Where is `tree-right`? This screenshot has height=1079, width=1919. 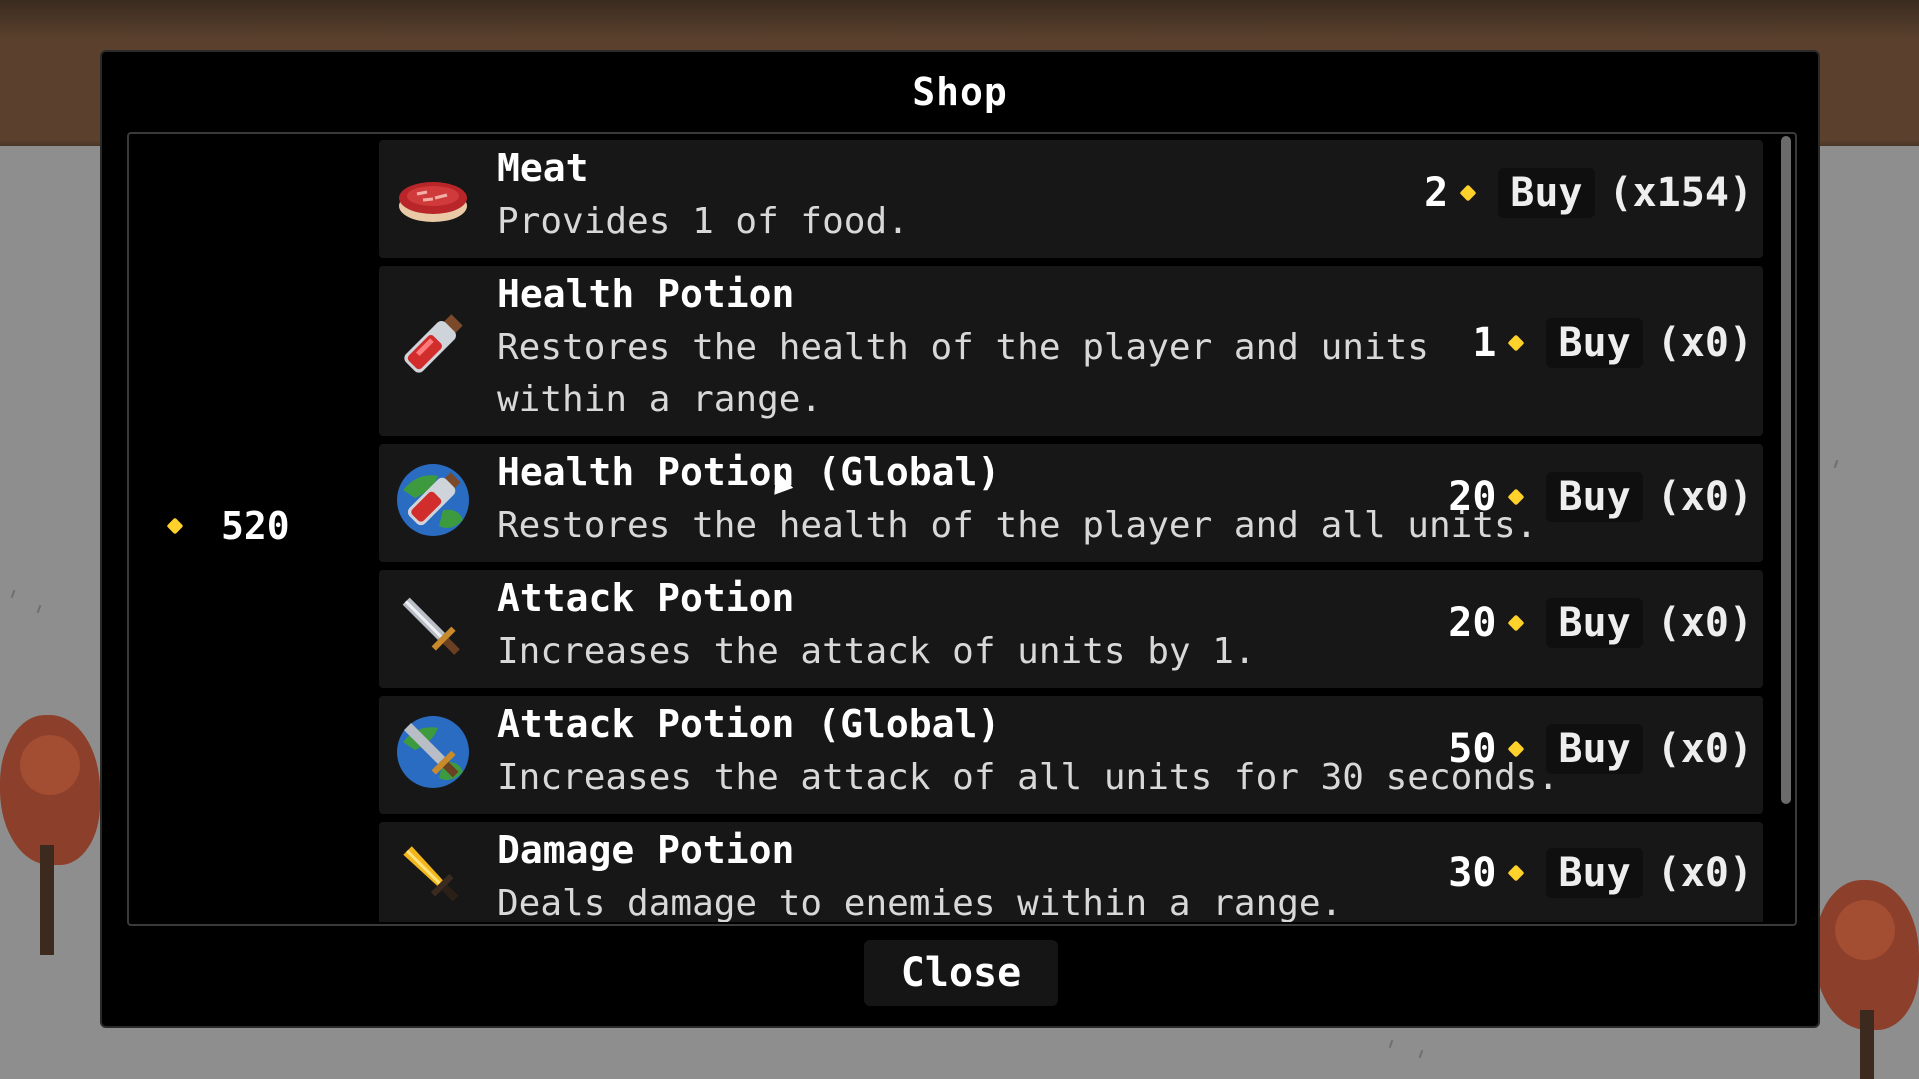 tree-right is located at coordinates (1862, 979).